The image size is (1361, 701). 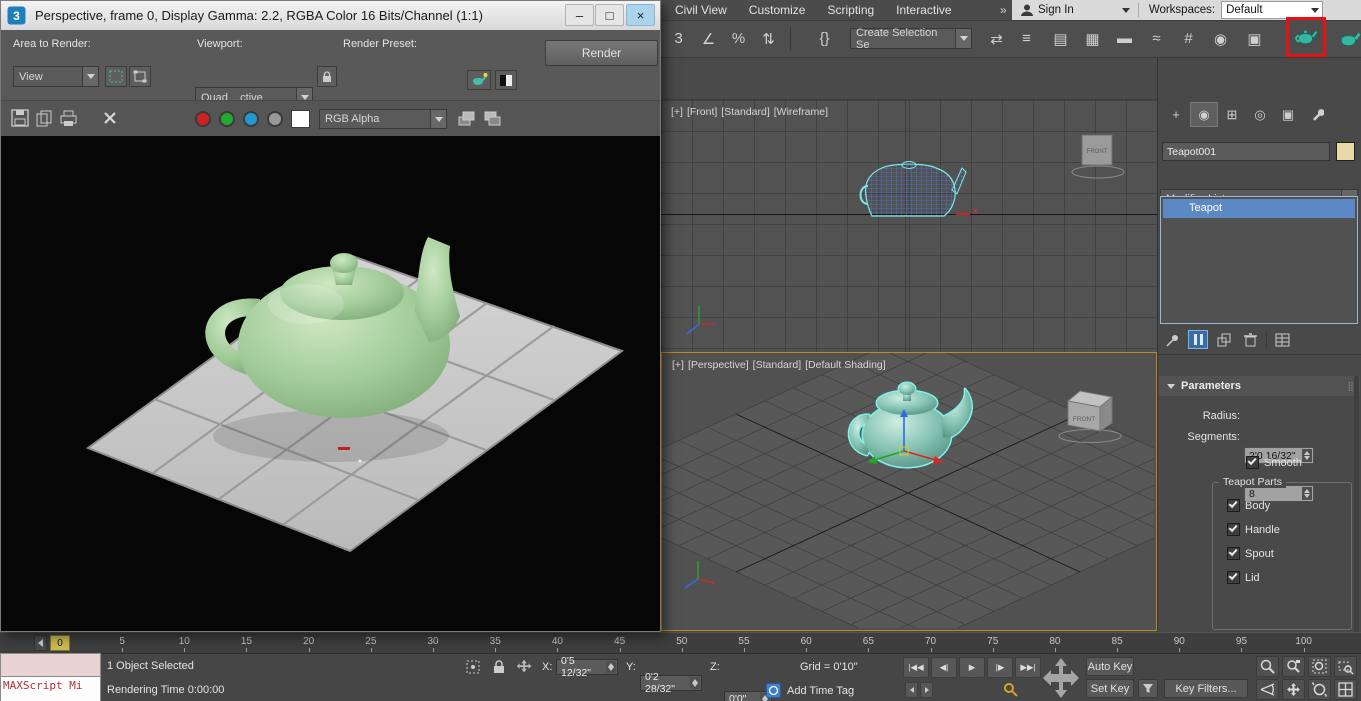 What do you see at coordinates (1098, 157) in the screenshot?
I see `viewcube-front: FRONT` at bounding box center [1098, 157].